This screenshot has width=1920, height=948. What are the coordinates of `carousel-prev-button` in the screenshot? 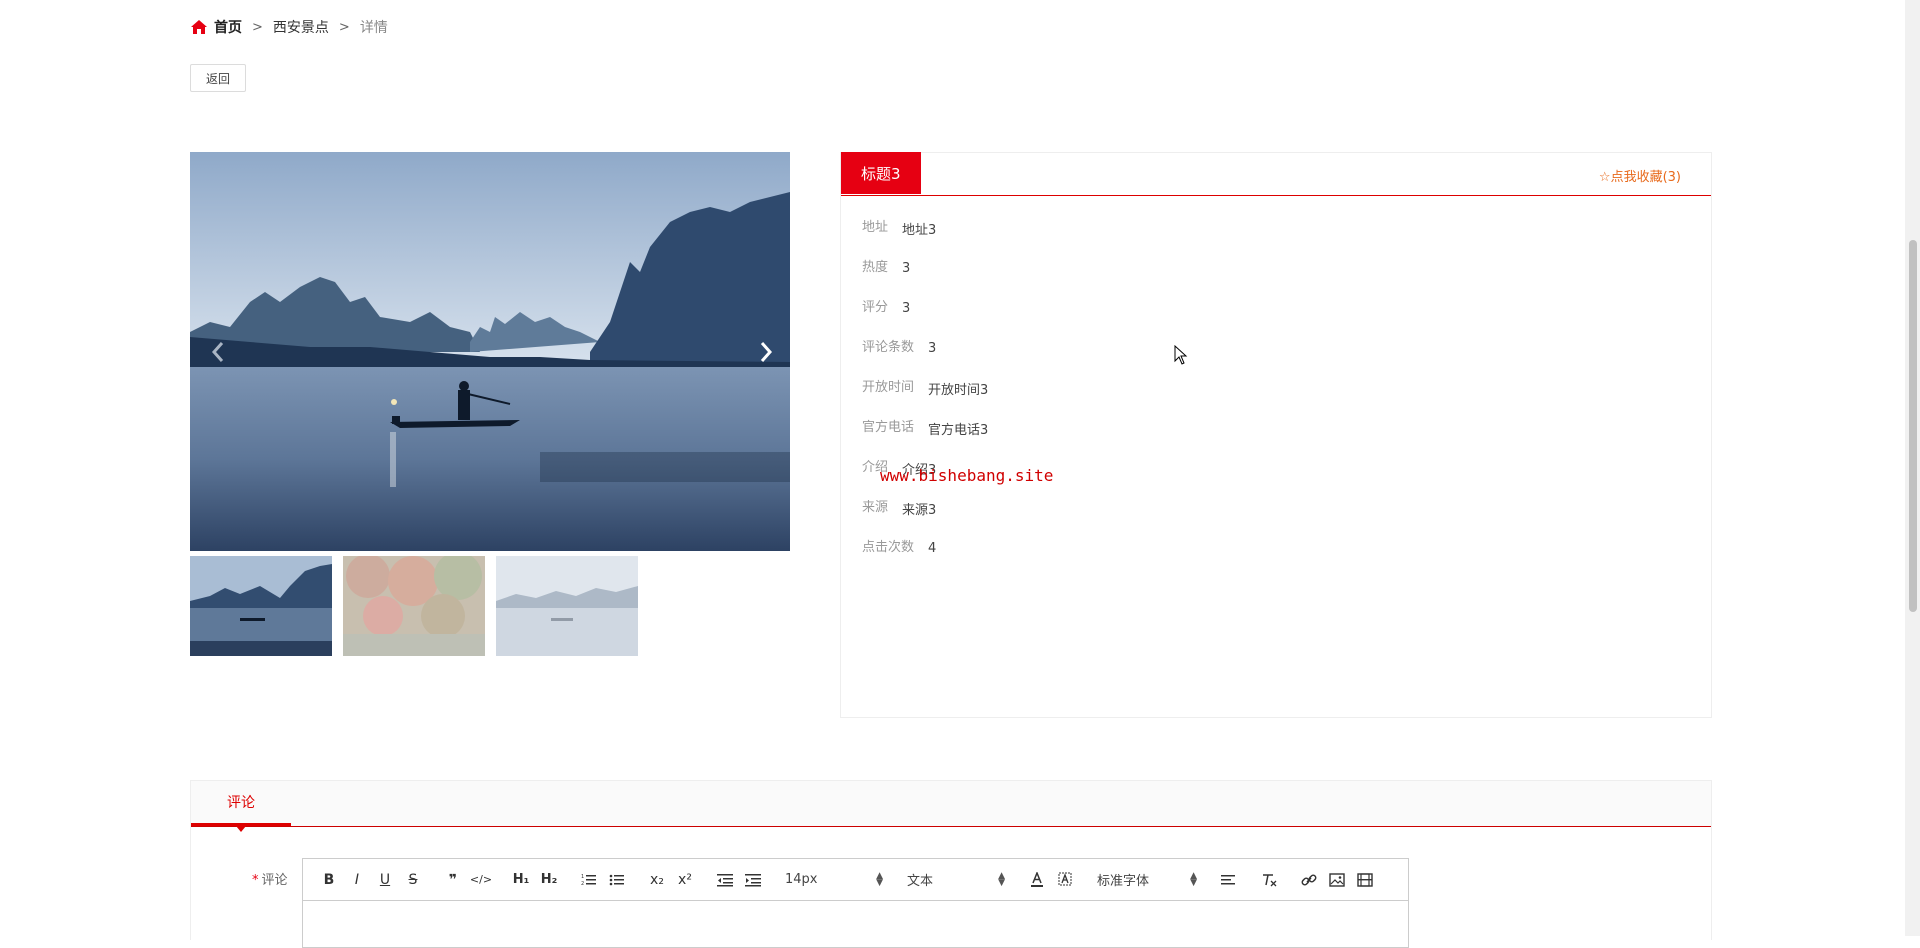 It's located at (218, 352).